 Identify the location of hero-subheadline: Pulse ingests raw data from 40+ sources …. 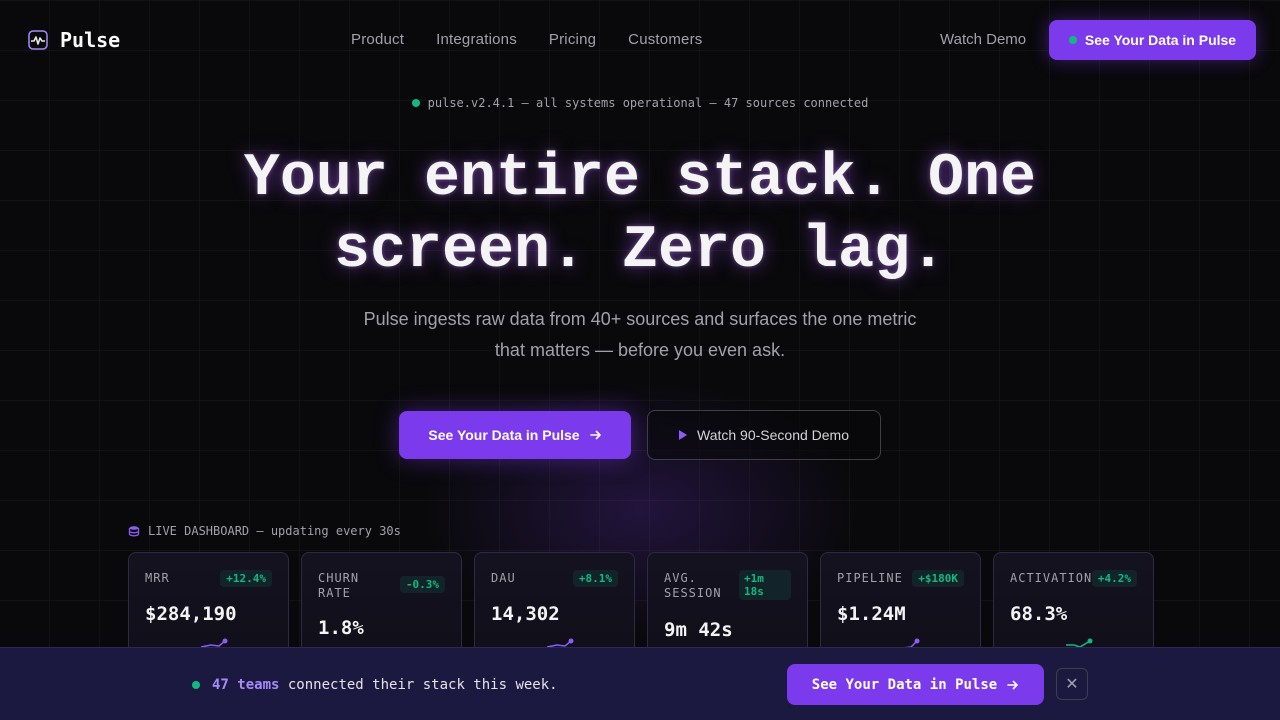
(640, 335).